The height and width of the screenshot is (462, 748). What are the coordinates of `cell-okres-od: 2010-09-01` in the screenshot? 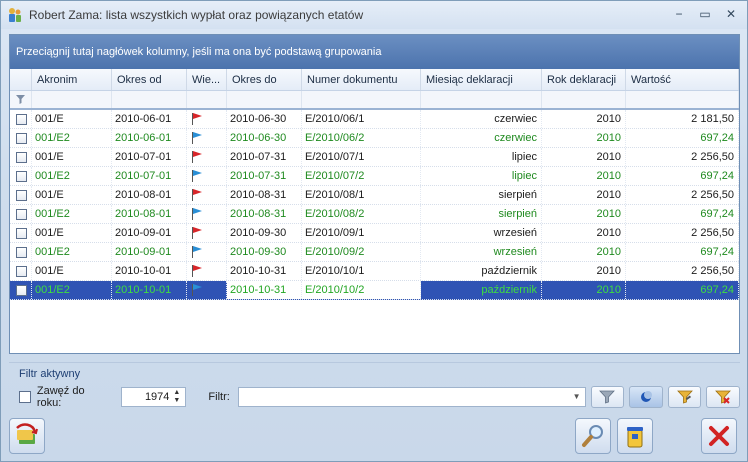 It's located at (149, 233).